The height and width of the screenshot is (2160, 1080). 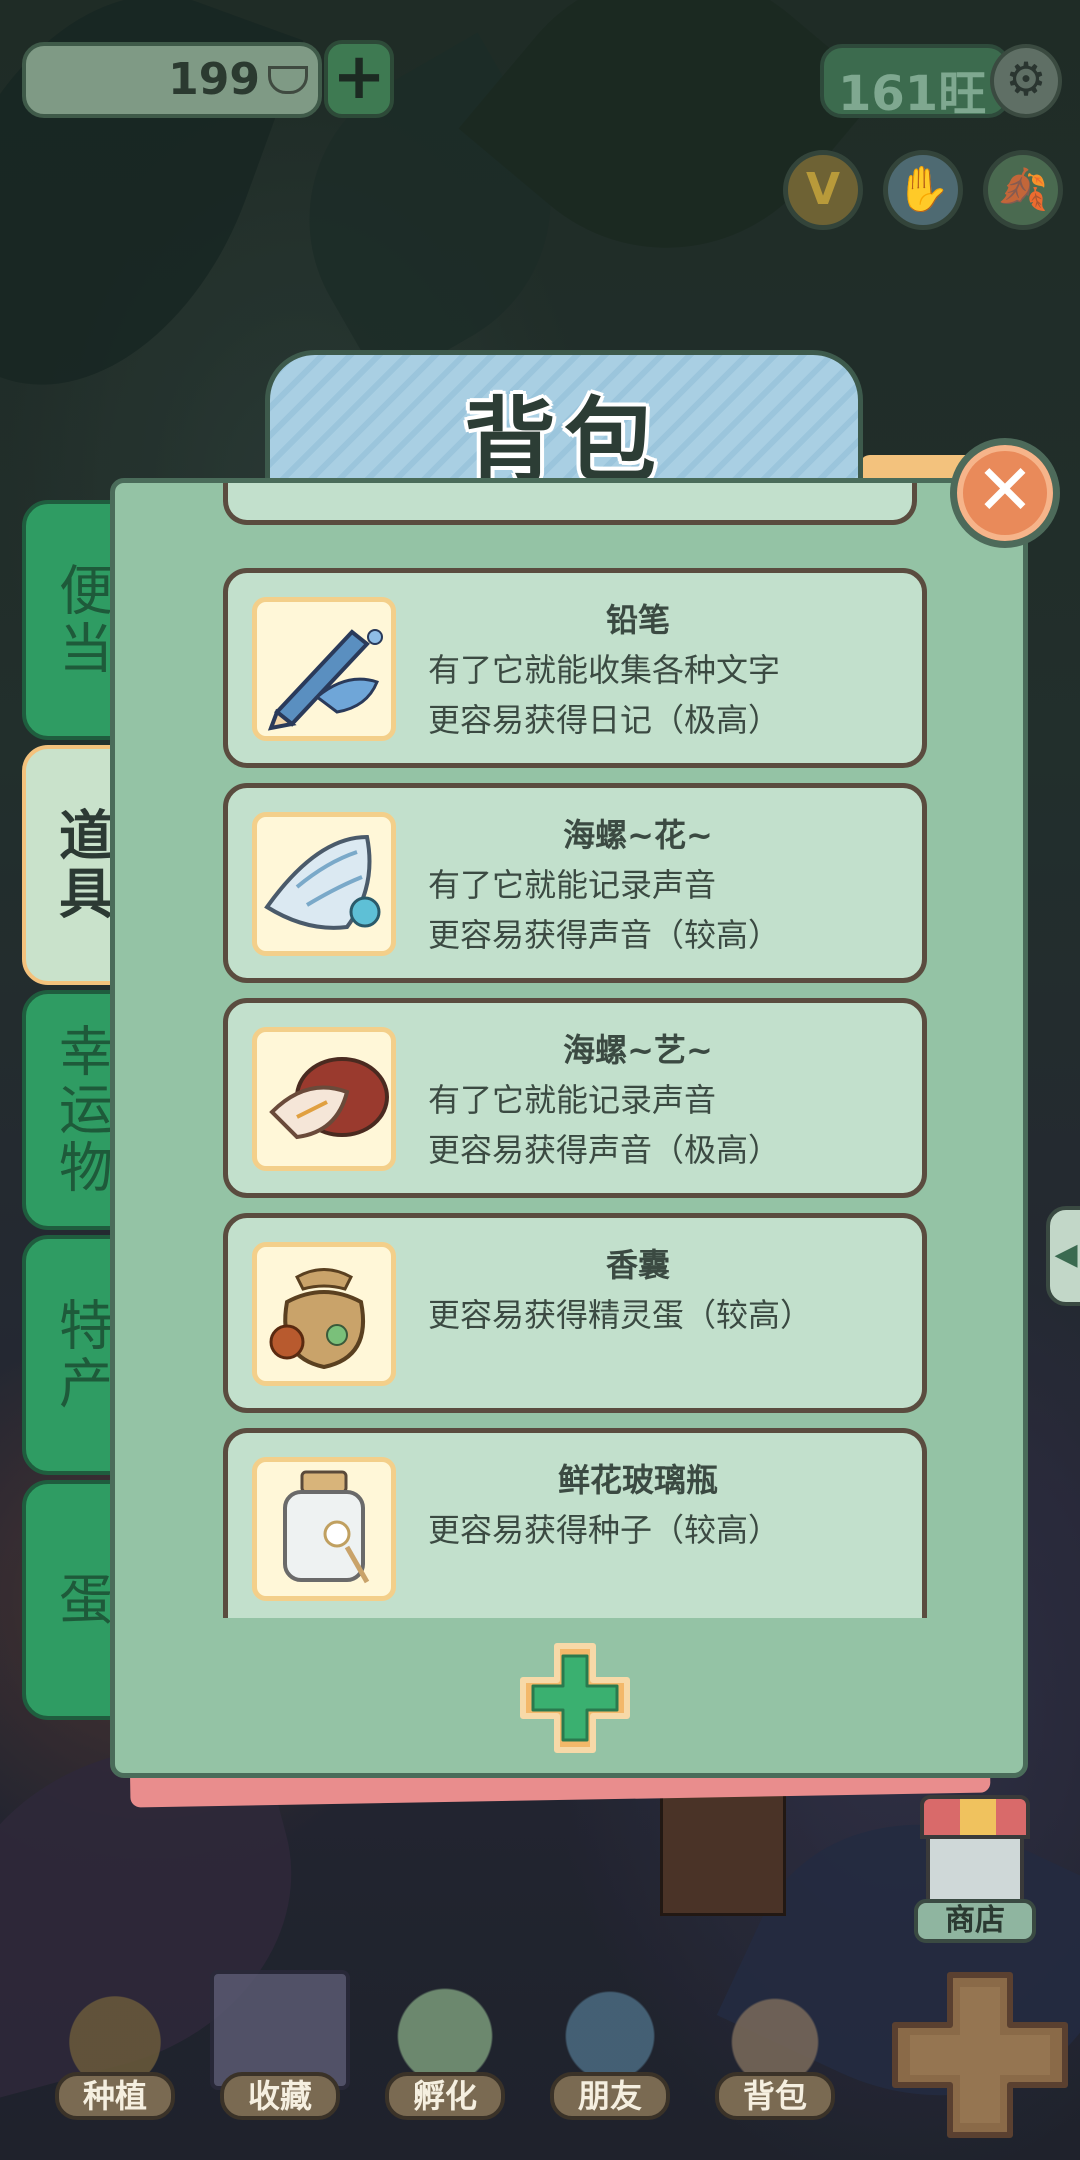 What do you see at coordinates (280, 2045) in the screenshot?
I see `nav-collection: 收藏` at bounding box center [280, 2045].